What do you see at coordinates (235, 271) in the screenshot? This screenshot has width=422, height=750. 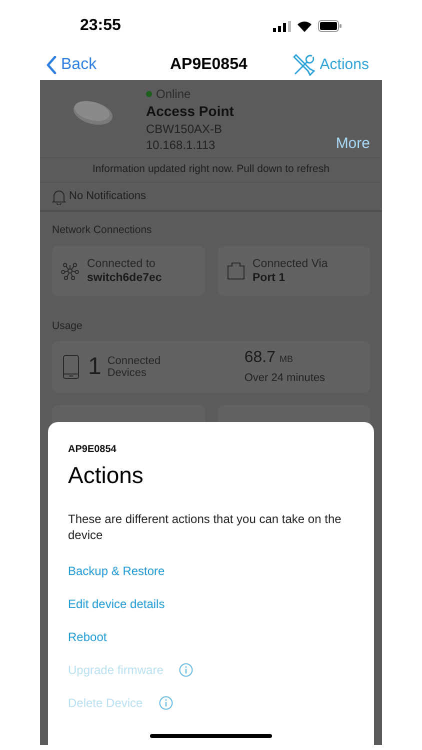 I see `port-icon` at bounding box center [235, 271].